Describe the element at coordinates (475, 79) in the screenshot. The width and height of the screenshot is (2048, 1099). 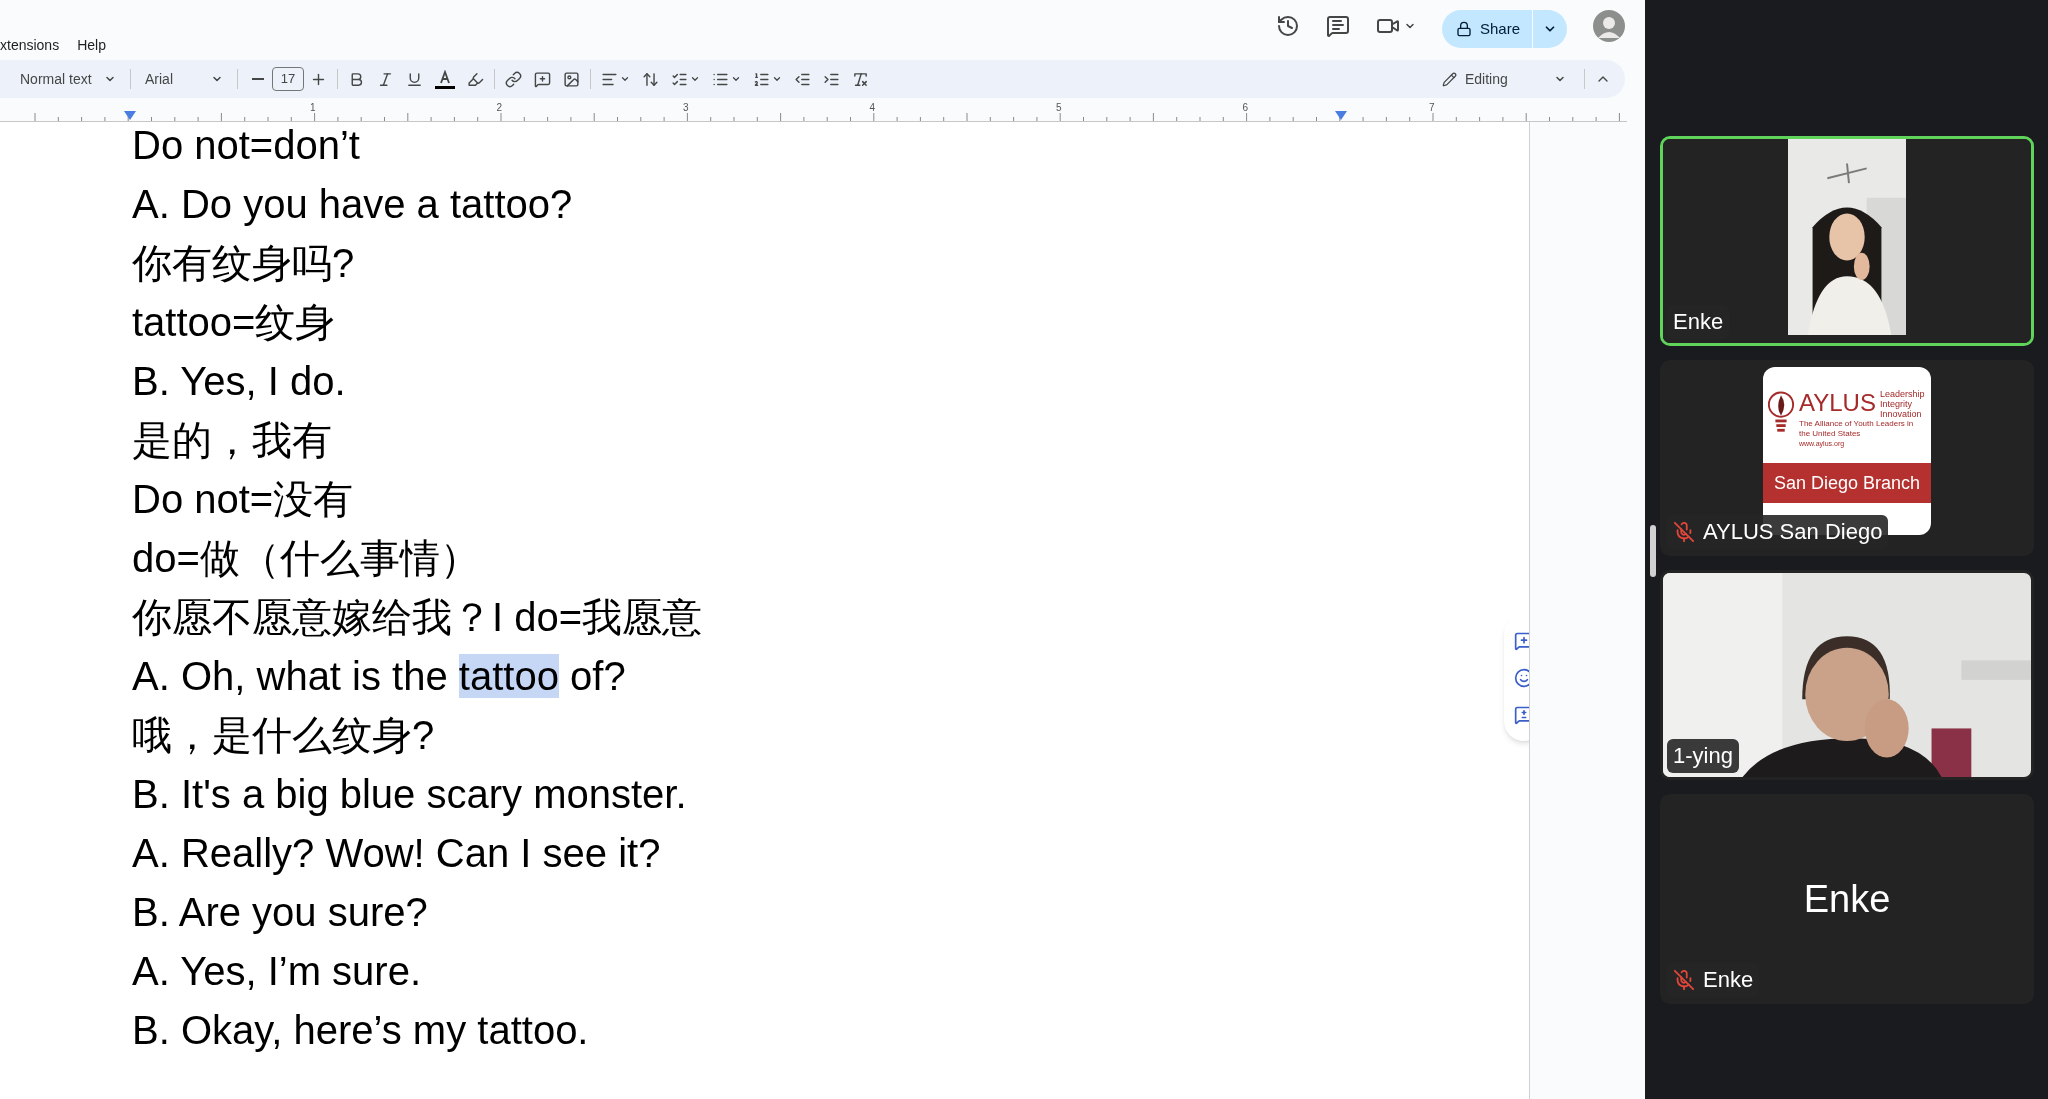
I see `highlighter-icon` at that location.